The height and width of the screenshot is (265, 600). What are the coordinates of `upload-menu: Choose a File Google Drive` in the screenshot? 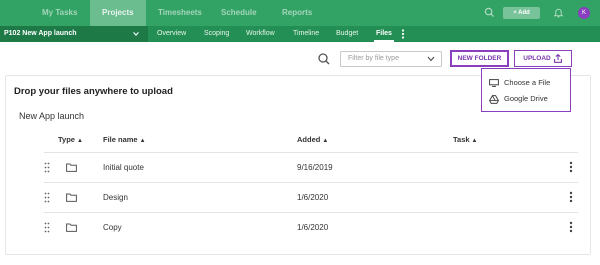 It's located at (526, 90).